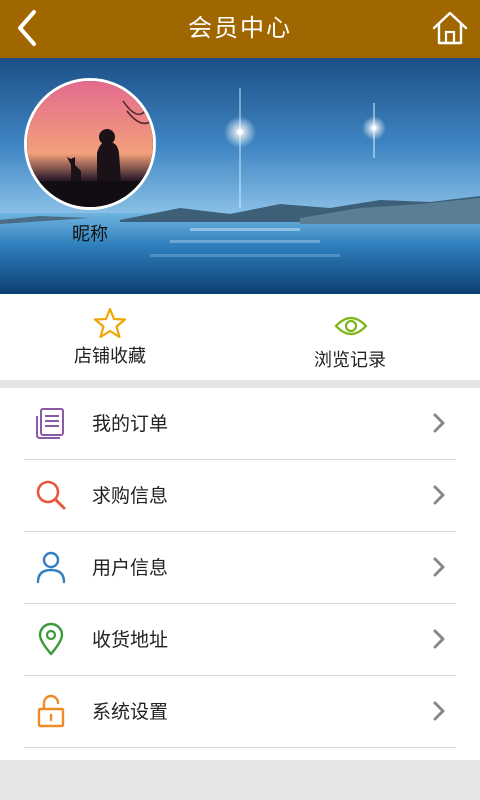 The width and height of the screenshot is (480, 800). I want to click on search-icon, so click(51, 495).